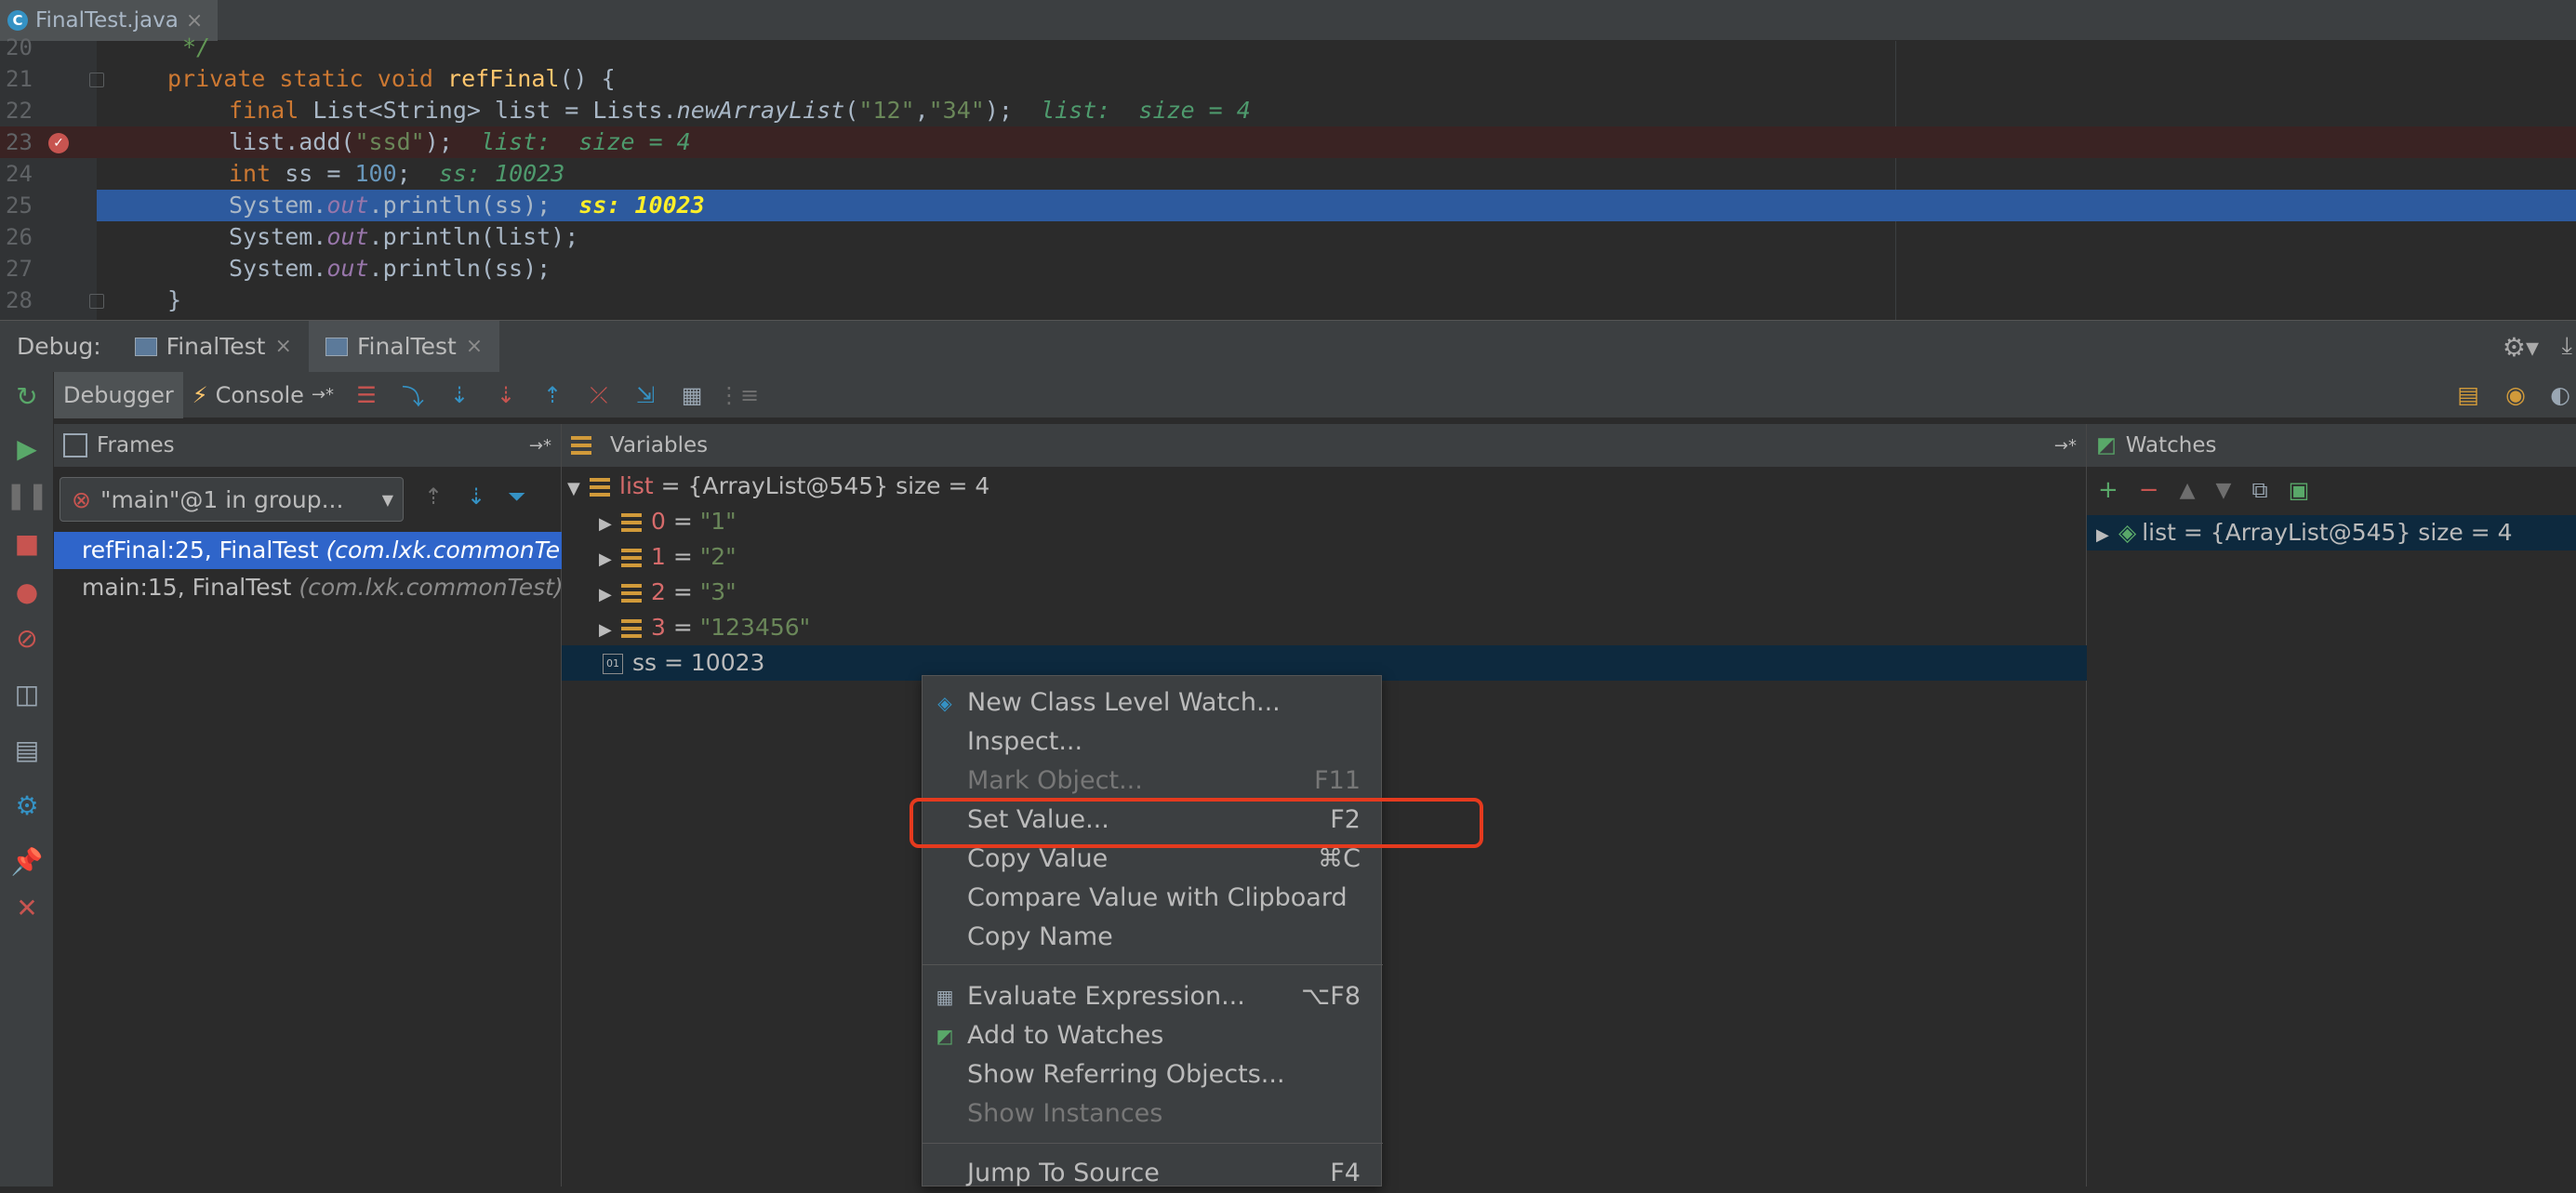 This screenshot has width=2576, height=1193. What do you see at coordinates (375, 173) in the screenshot?
I see `number-literal: 100` at bounding box center [375, 173].